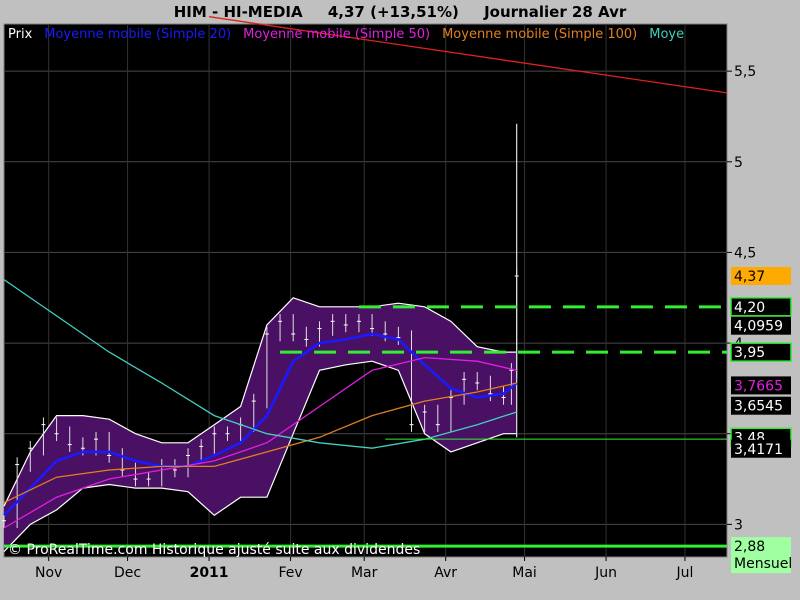 The height and width of the screenshot is (600, 800). Describe the element at coordinates (758, 386) in the screenshot. I see `price-label-text: 3,7665` at that location.